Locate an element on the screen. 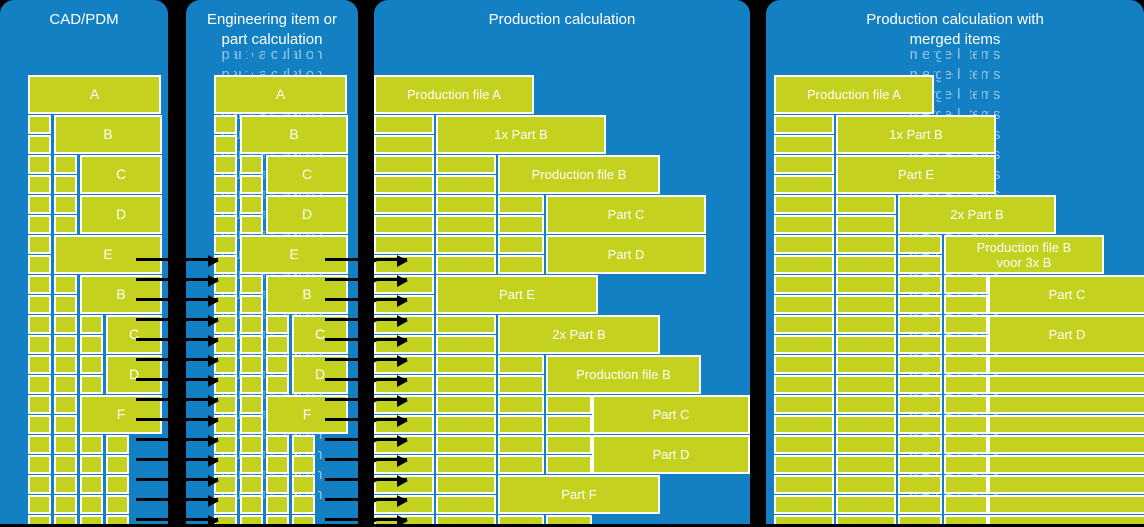  stair-block-d: D is located at coordinates (121, 214).